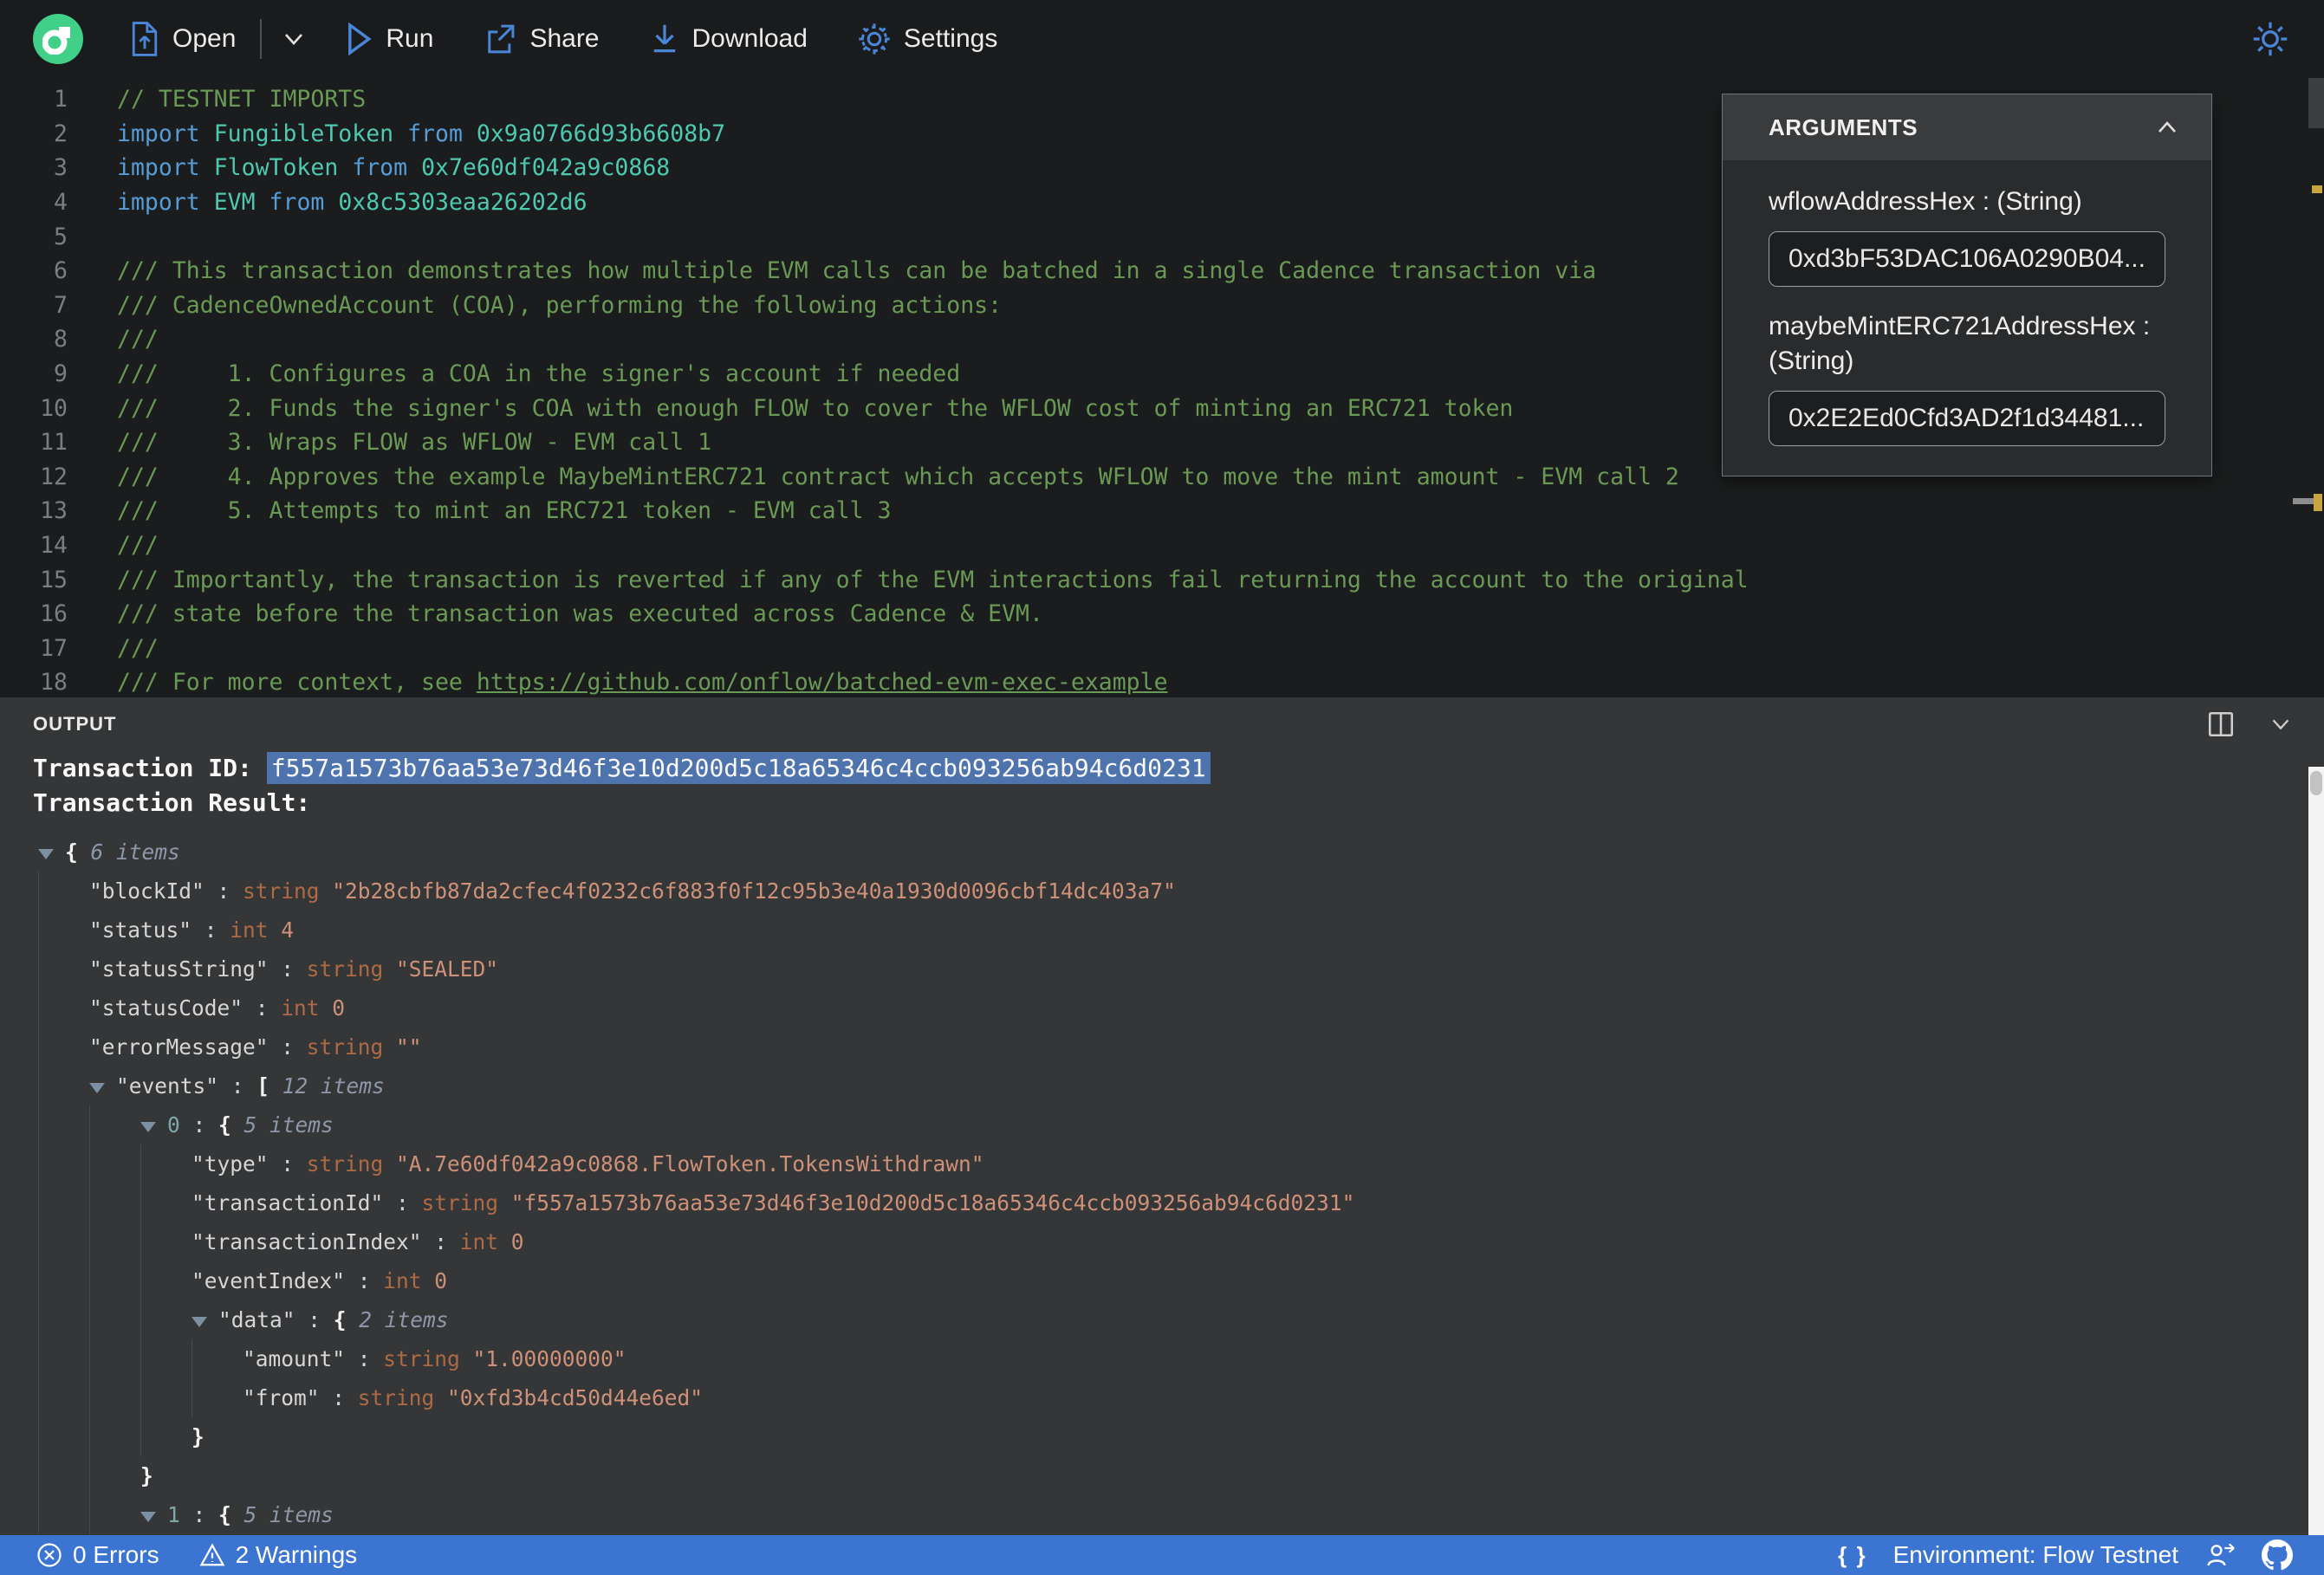 The width and height of the screenshot is (2324, 1575). What do you see at coordinates (729, 39) in the screenshot?
I see `download-button: Download` at bounding box center [729, 39].